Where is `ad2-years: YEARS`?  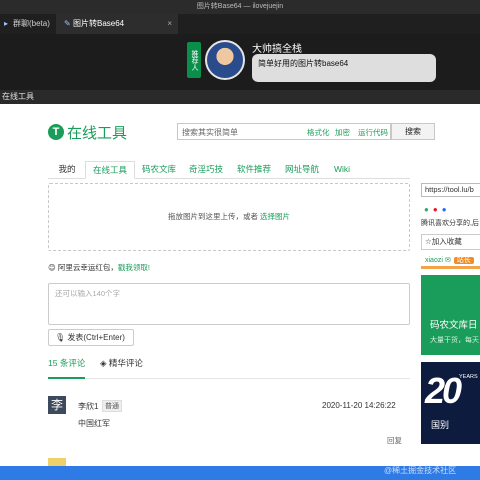
ad2-years: YEARS is located at coordinates (468, 377).